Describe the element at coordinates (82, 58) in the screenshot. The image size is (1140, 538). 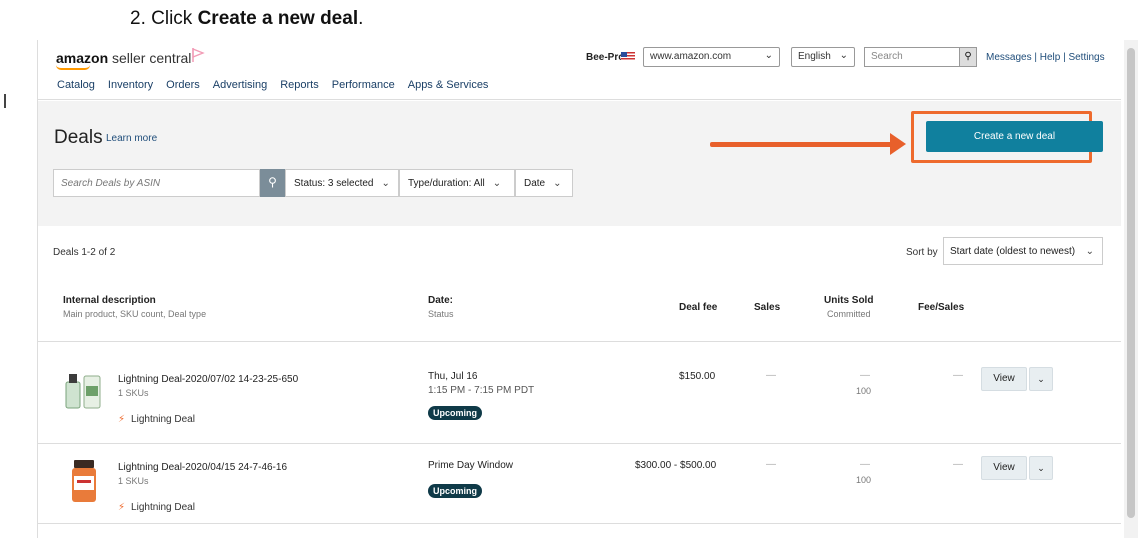
I see `logo-brand: amazon` at that location.